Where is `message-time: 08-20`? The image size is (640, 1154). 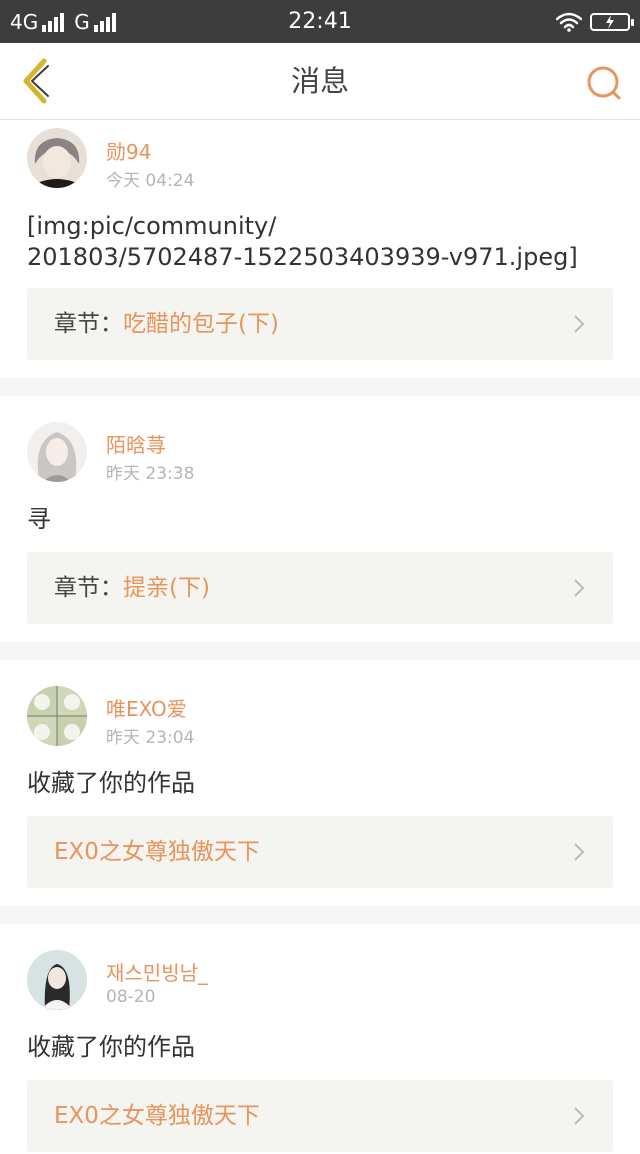 message-time: 08-20 is located at coordinates (131, 997).